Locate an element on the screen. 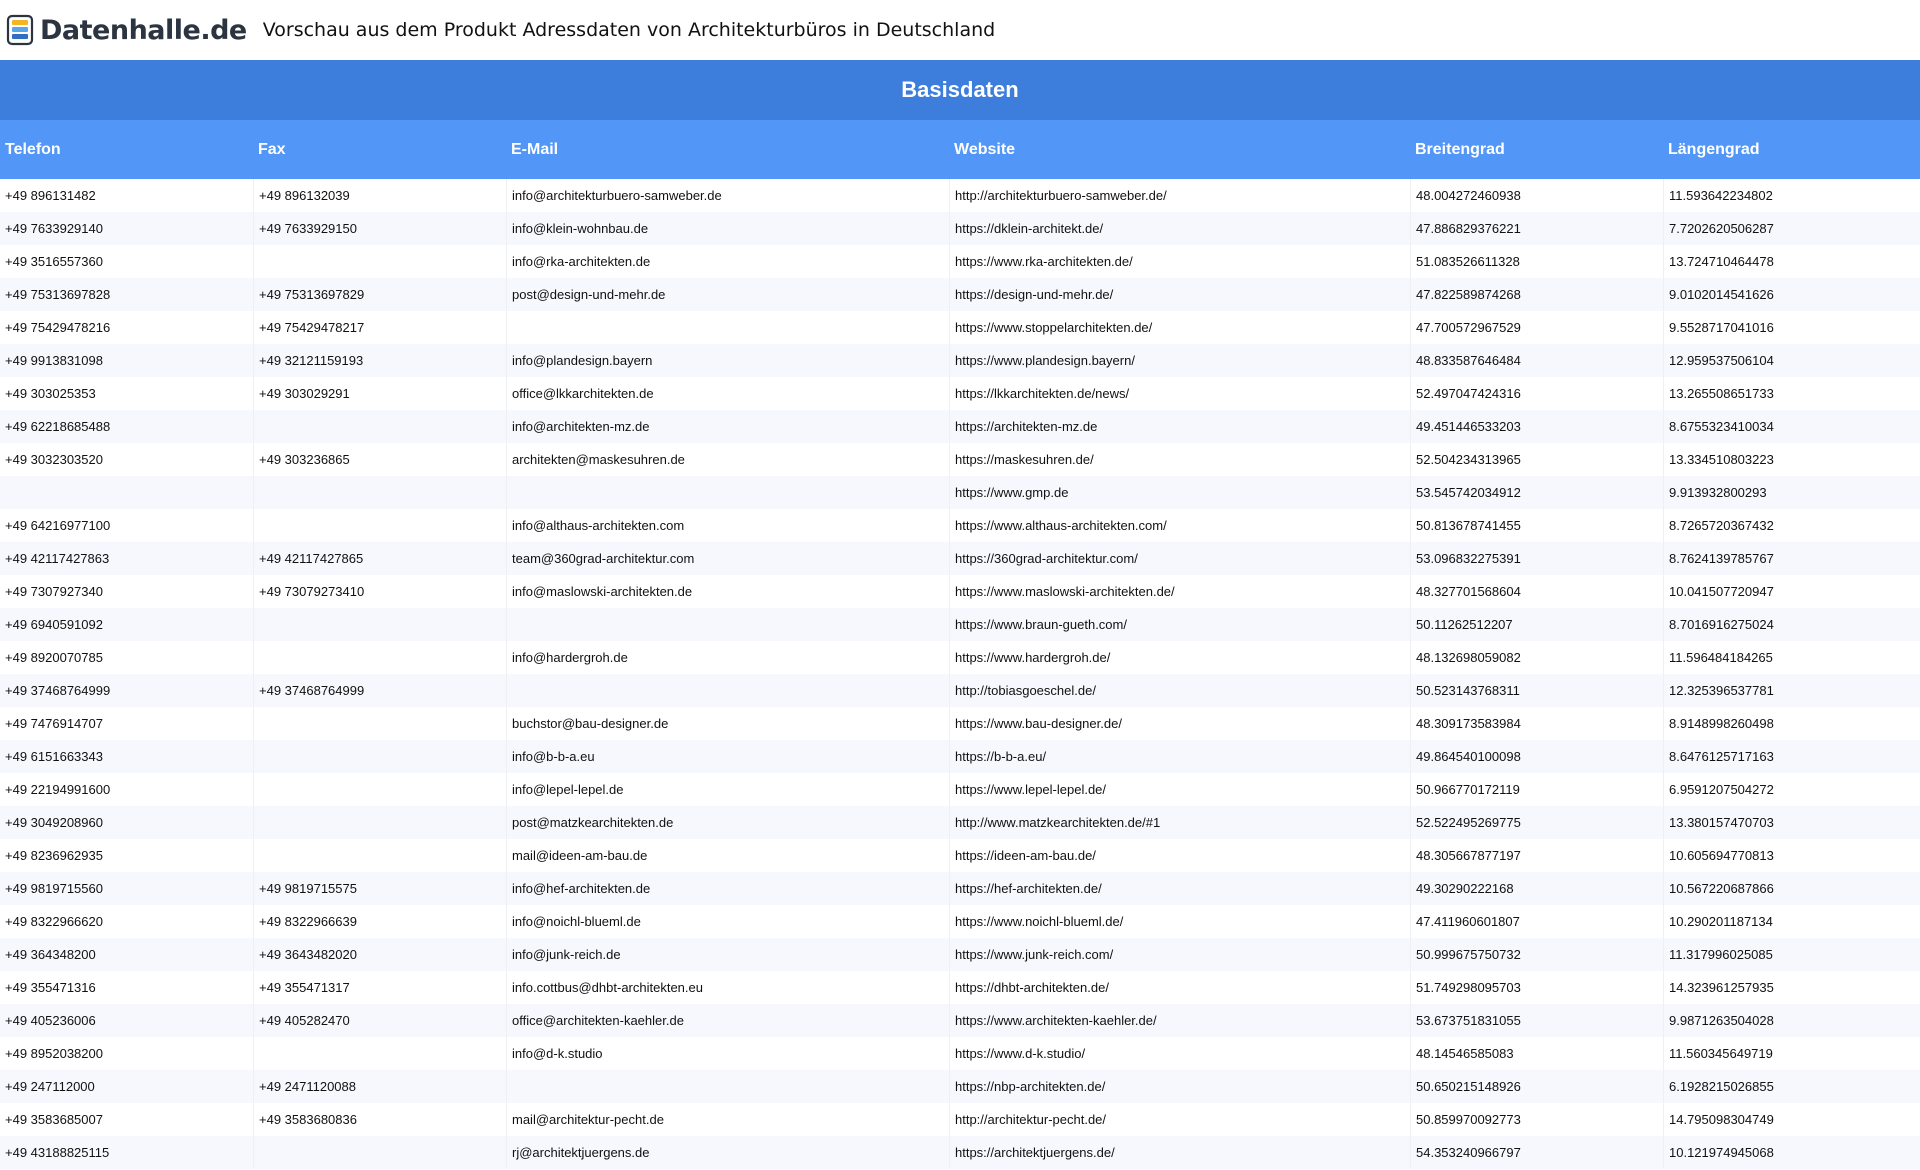  cell-breitengrad: 51.749298095703 is located at coordinates (1536, 987).